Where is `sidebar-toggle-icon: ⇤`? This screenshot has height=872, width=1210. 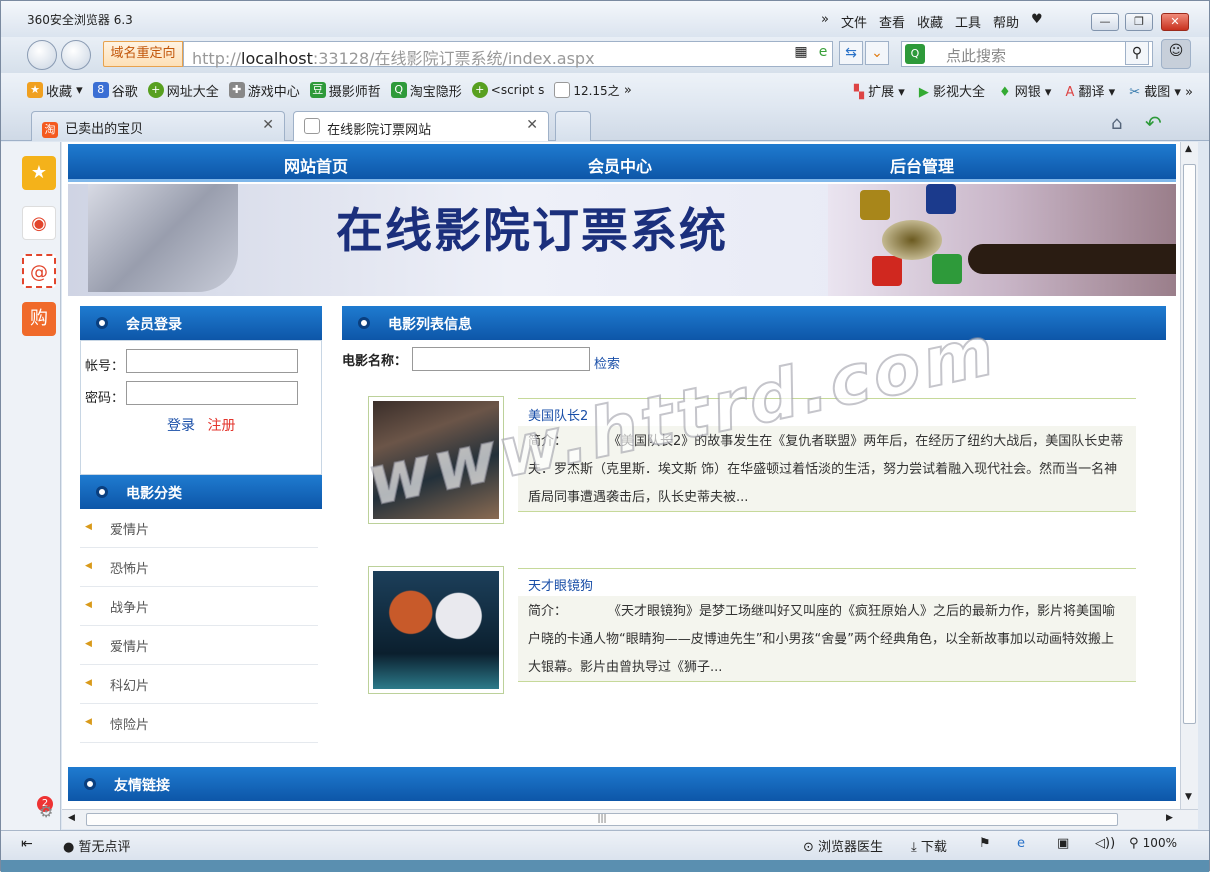
sidebar-toggle-icon: ⇤ is located at coordinates (27, 844).